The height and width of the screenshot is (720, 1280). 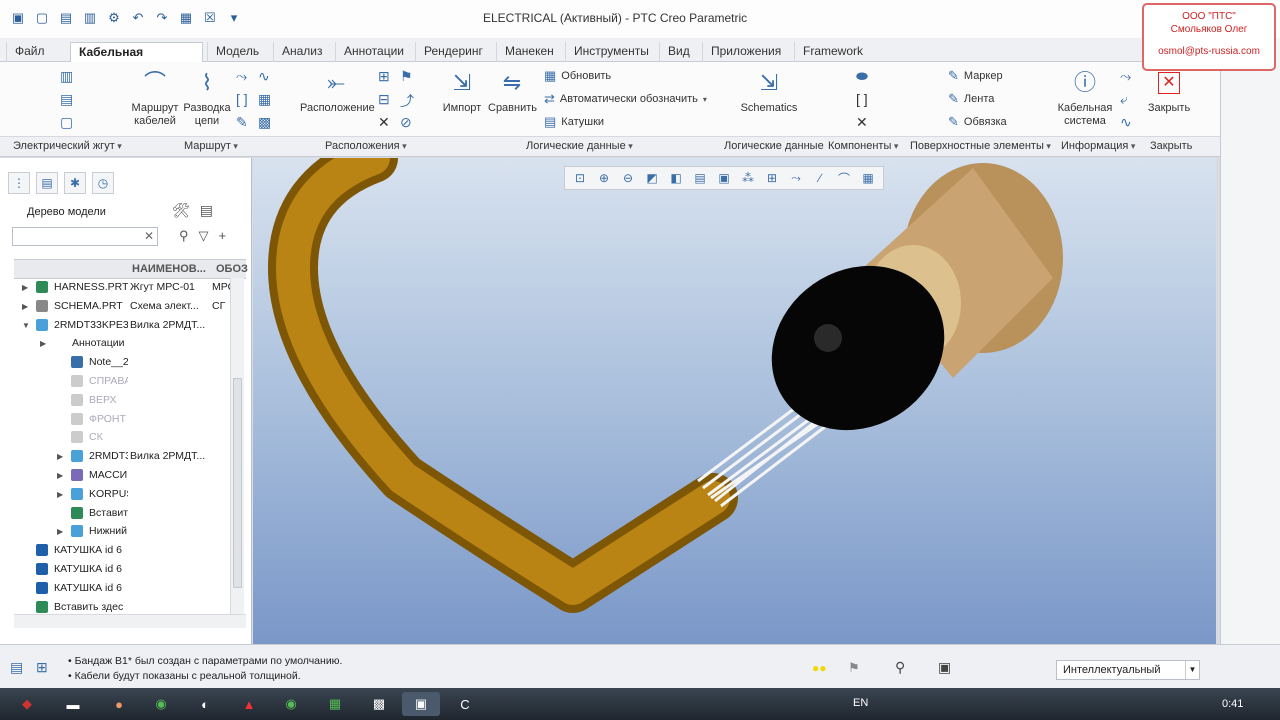 What do you see at coordinates (453, 52) in the screenshot?
I see `tab-rendering: Рендеринг` at bounding box center [453, 52].